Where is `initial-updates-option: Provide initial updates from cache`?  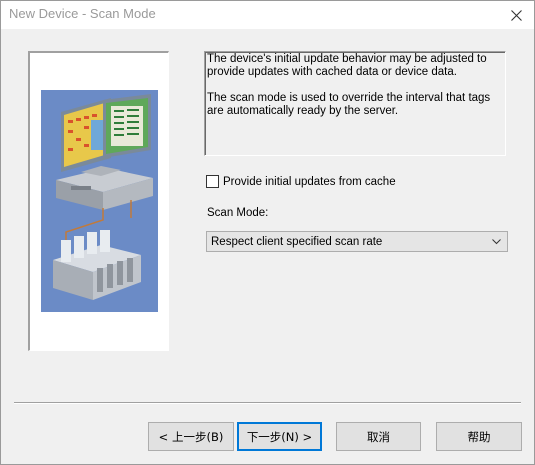
initial-updates-option: Provide initial updates from cache is located at coordinates (301, 181).